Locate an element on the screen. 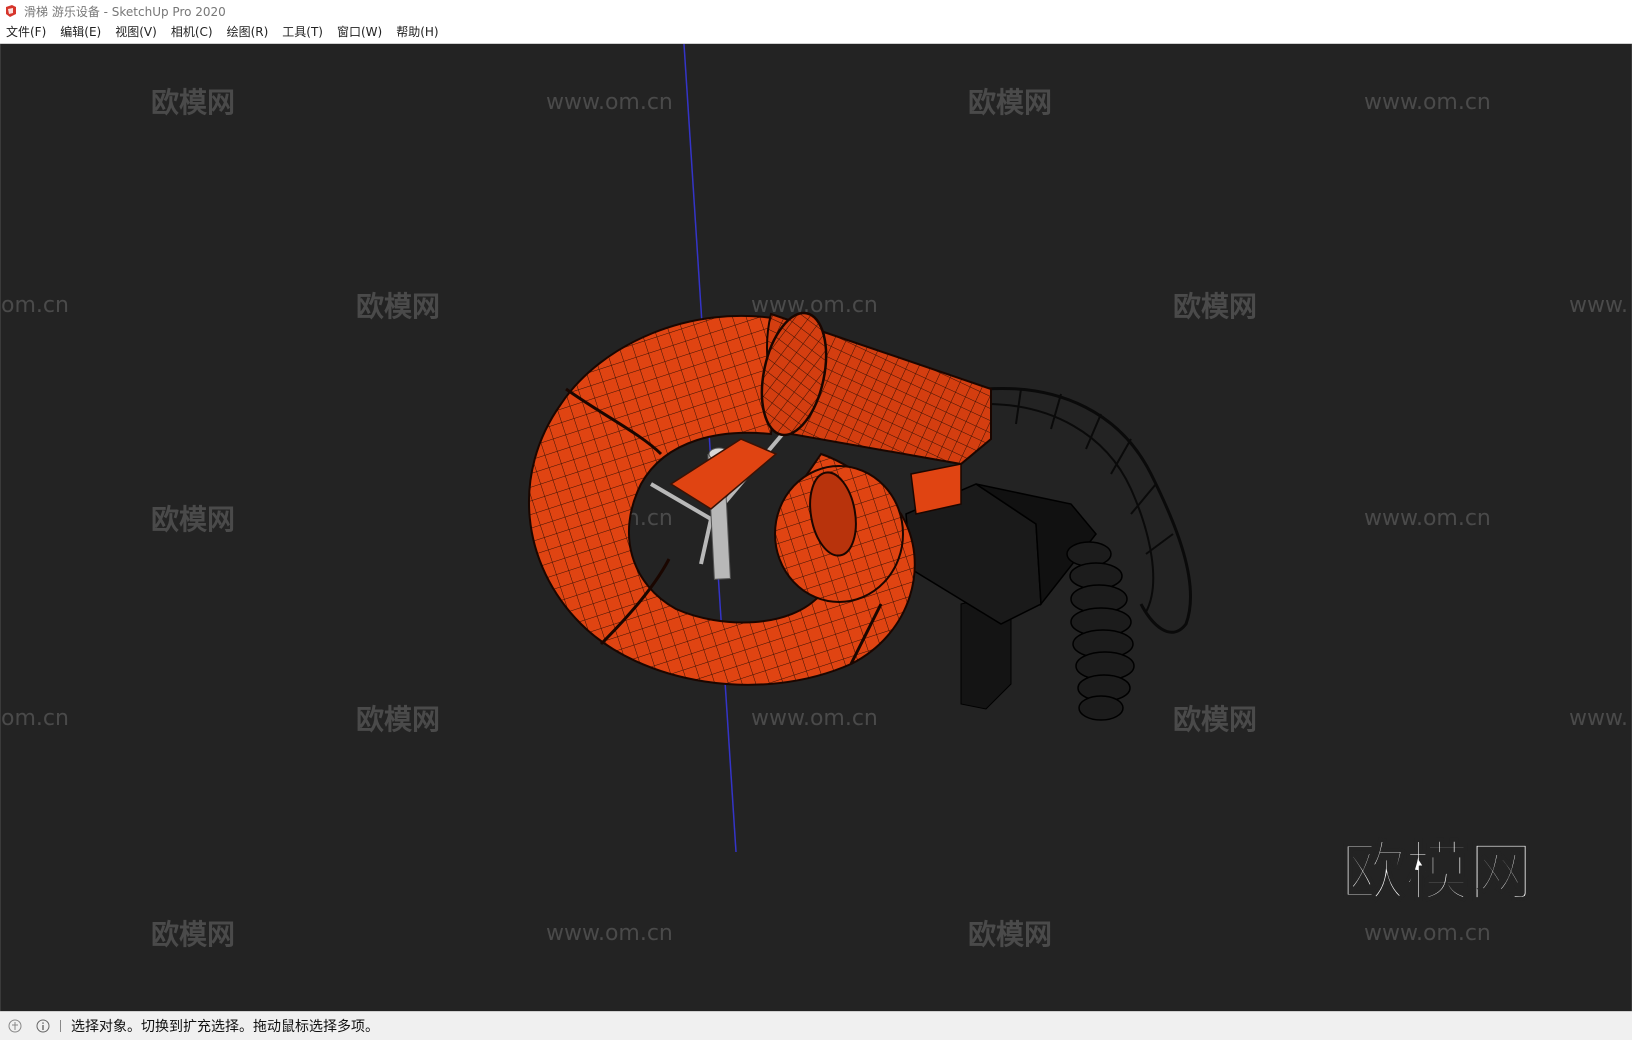 The width and height of the screenshot is (1632, 1040). status-divider is located at coordinates (60, 1026).